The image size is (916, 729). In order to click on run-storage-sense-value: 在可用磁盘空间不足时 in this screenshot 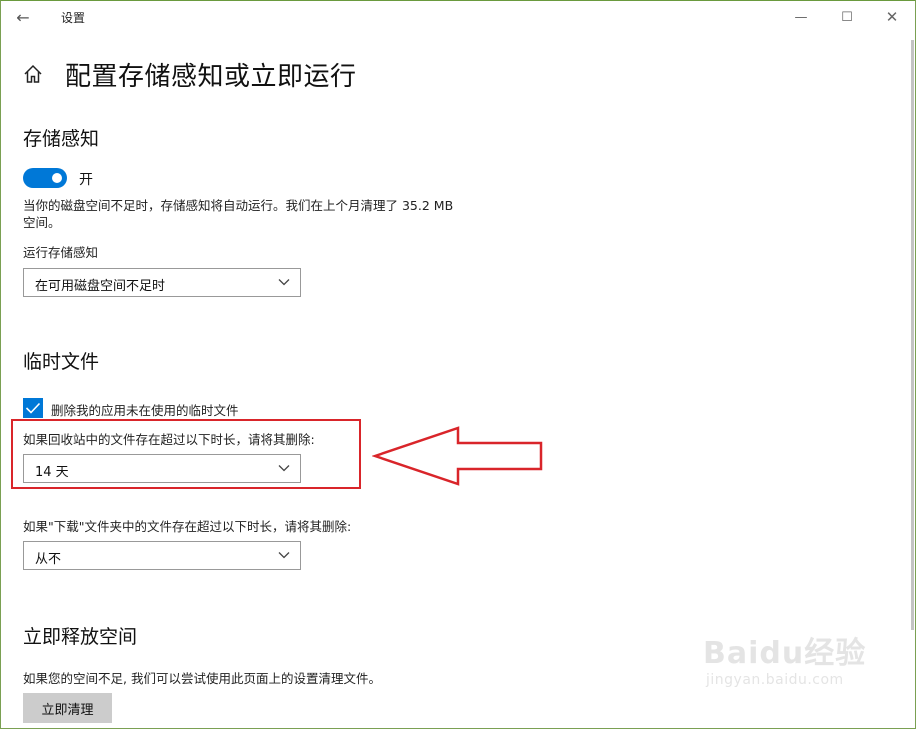, I will do `click(100, 286)`.